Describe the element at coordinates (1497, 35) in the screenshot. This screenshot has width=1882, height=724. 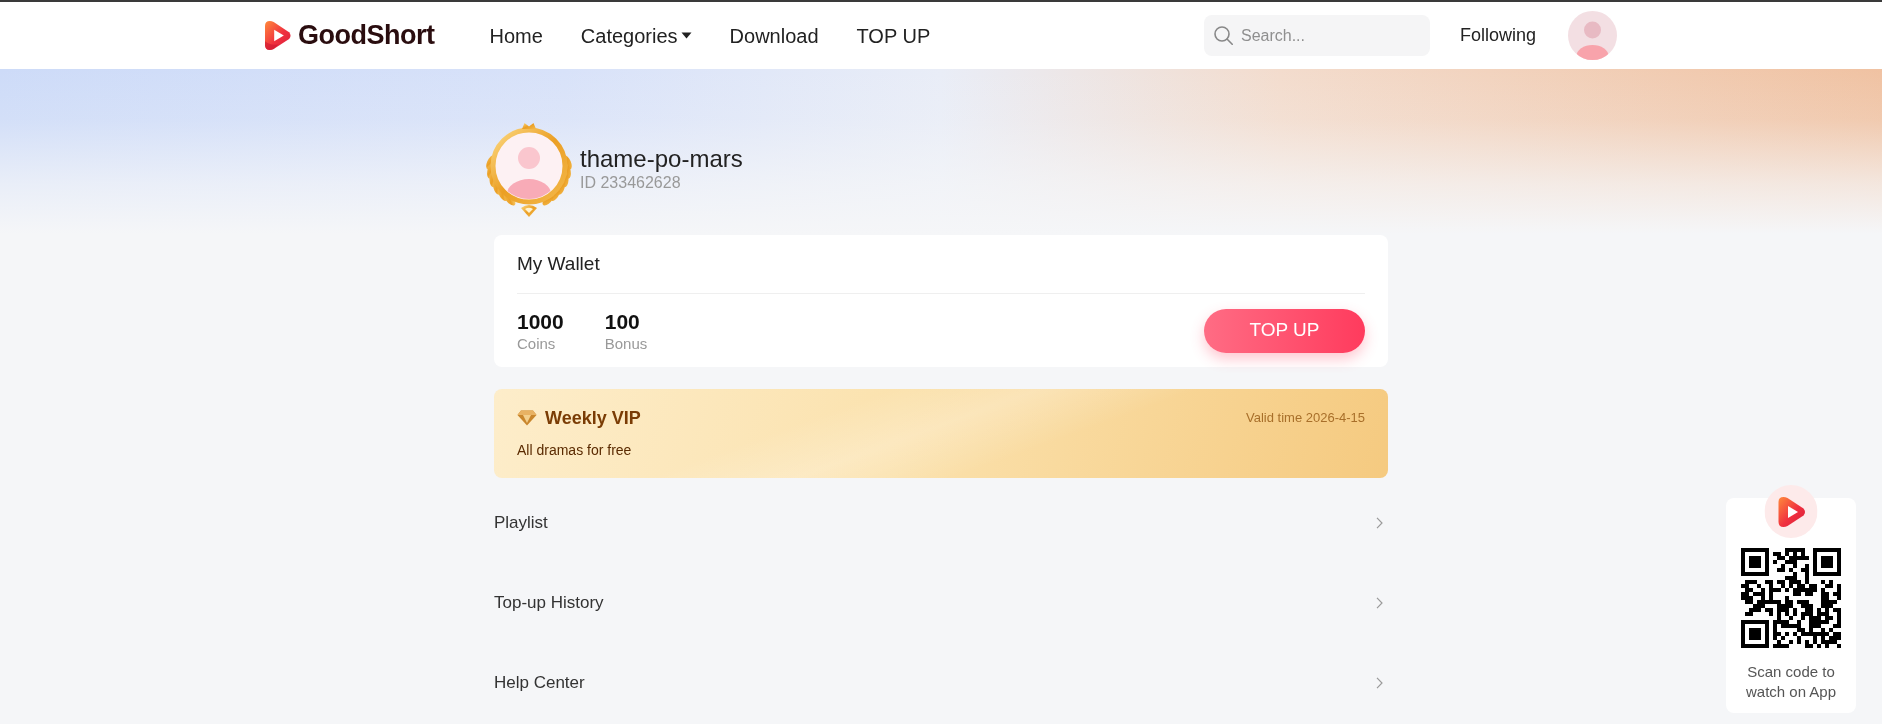
I see `following-link: Following` at that location.